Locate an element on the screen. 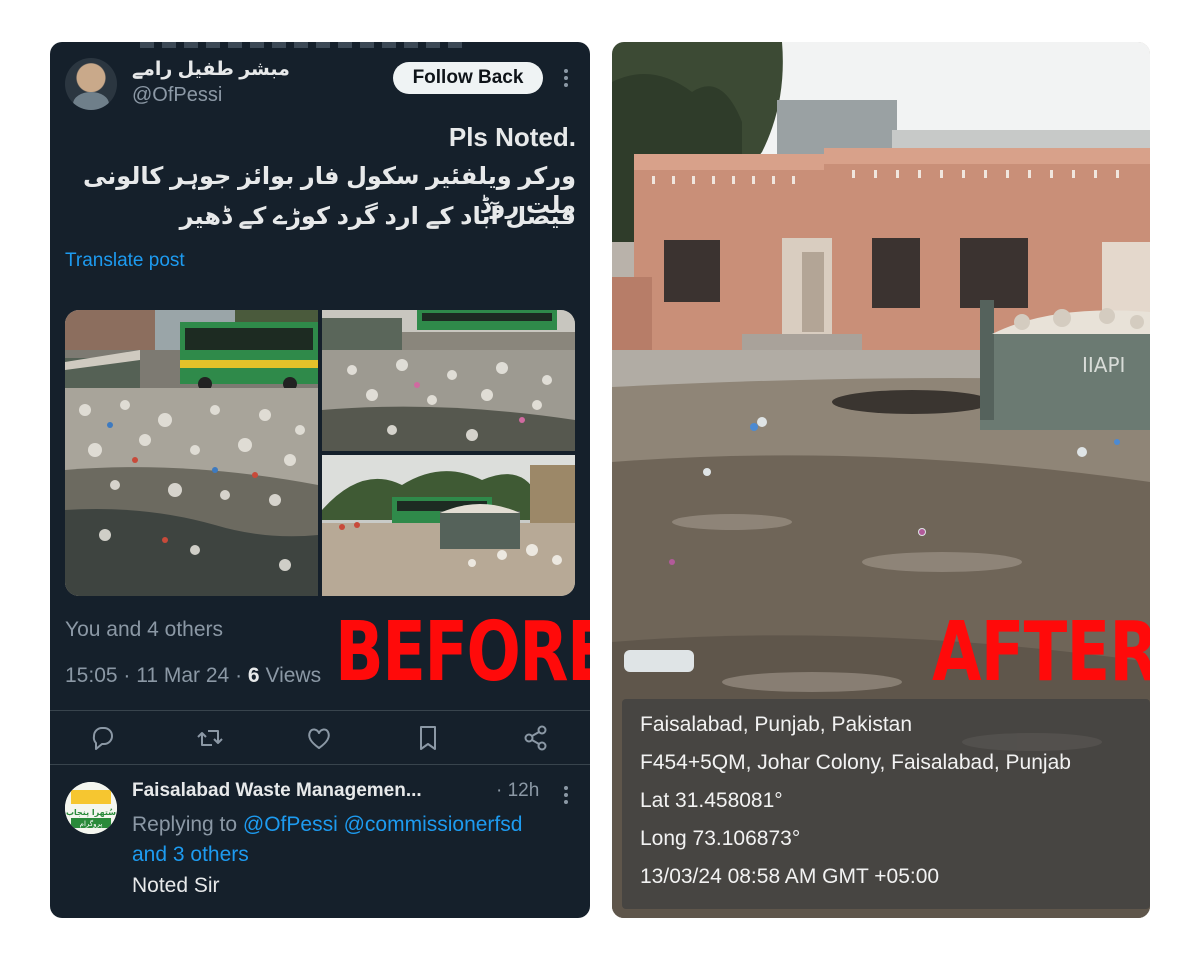 Image resolution: width=1200 pixels, height=960 pixels. reply-time: · 12h is located at coordinates (517, 791).